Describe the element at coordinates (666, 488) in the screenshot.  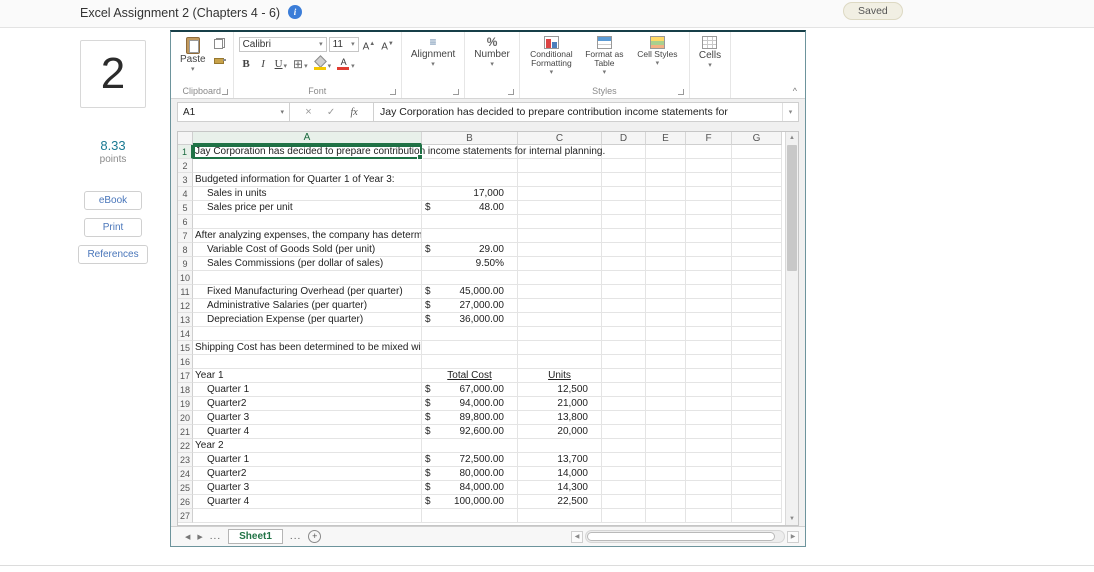
I see `cell-E25` at that location.